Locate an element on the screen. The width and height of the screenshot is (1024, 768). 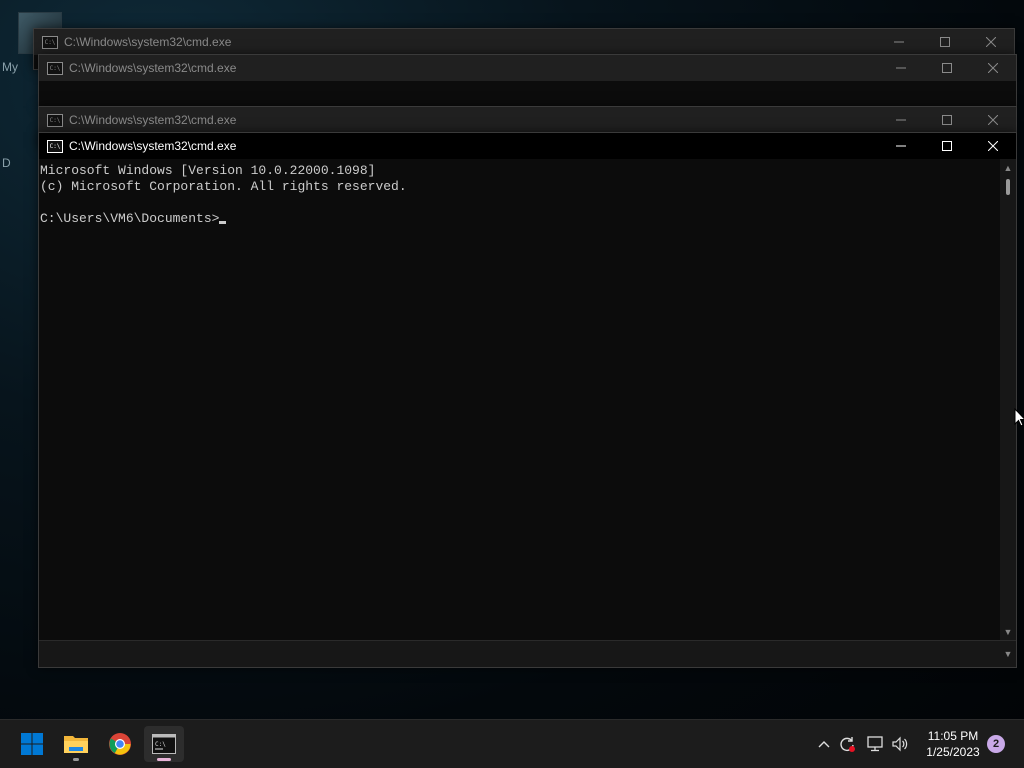
sync-icon is located at coordinates (847, 744).